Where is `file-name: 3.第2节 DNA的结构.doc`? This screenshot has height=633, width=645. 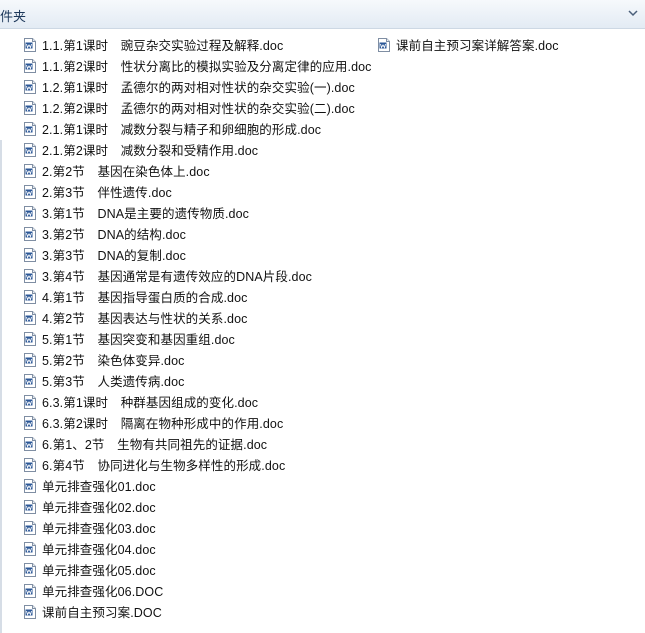 file-name: 3.第2节 DNA的结构.doc is located at coordinates (114, 235).